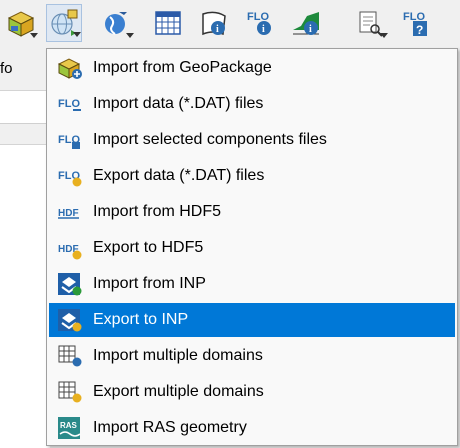 Image resolution: width=460 pixels, height=448 pixels. I want to click on ras-import-icon: RAS, so click(69, 428).